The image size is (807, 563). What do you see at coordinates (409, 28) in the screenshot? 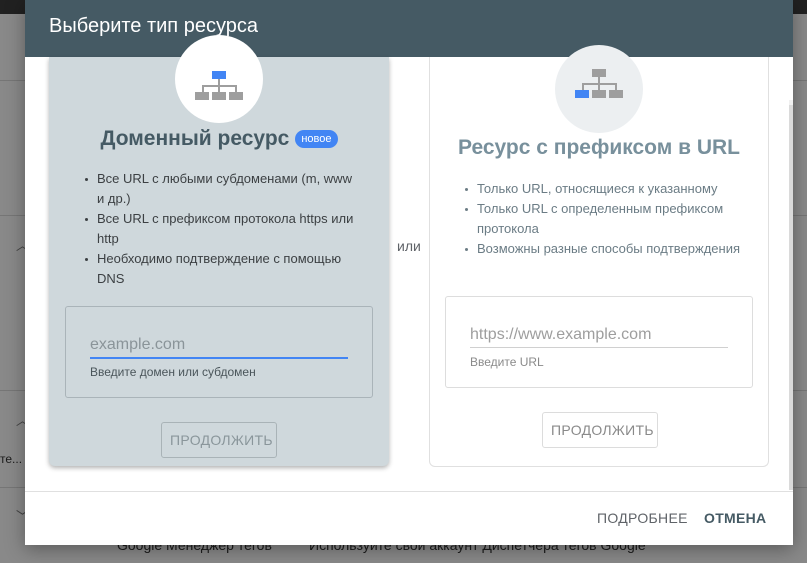
I see `dialog-header: Выберите тип ресурса` at bounding box center [409, 28].